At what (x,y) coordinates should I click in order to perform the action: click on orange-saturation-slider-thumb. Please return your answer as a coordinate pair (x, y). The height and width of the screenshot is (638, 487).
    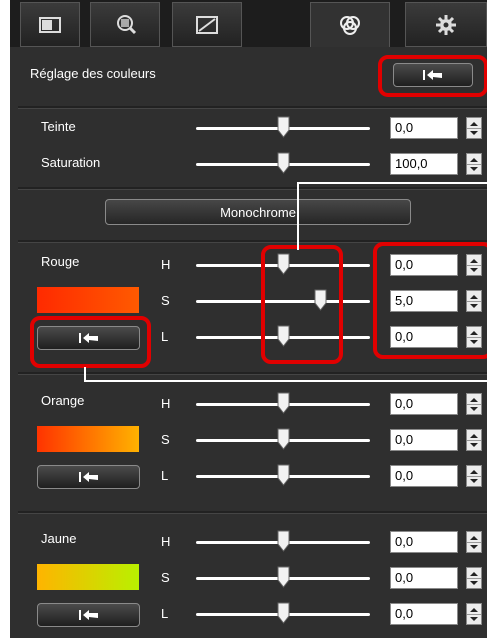
    Looking at the image, I should click on (283, 439).